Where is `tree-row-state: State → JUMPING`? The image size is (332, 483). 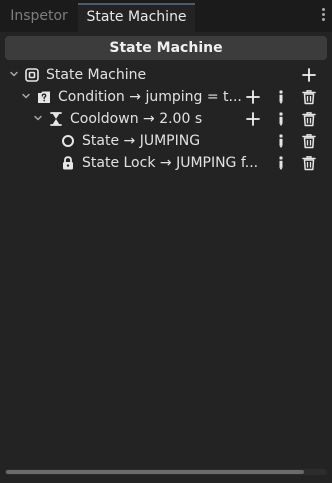 tree-row-state: State → JUMPING is located at coordinates (166, 141).